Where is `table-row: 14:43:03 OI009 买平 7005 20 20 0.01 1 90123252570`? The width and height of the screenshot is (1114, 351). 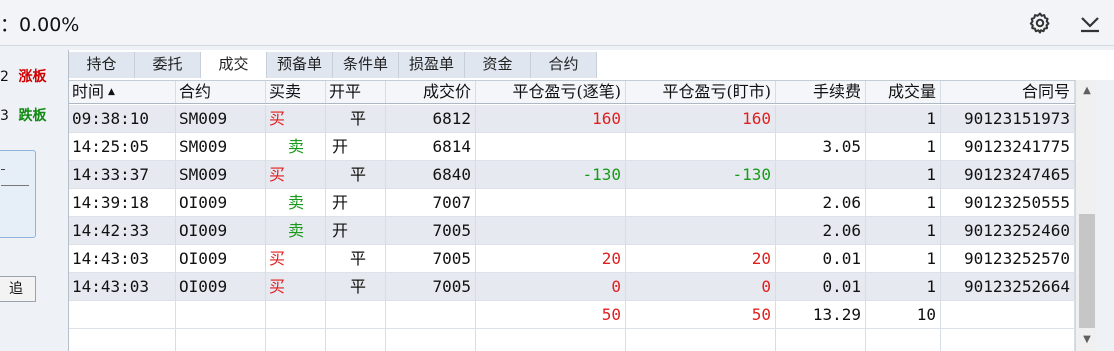
table-row: 14:43:03 OI009 买平 7005 20 20 0.01 1 90123252570 is located at coordinates (572, 259).